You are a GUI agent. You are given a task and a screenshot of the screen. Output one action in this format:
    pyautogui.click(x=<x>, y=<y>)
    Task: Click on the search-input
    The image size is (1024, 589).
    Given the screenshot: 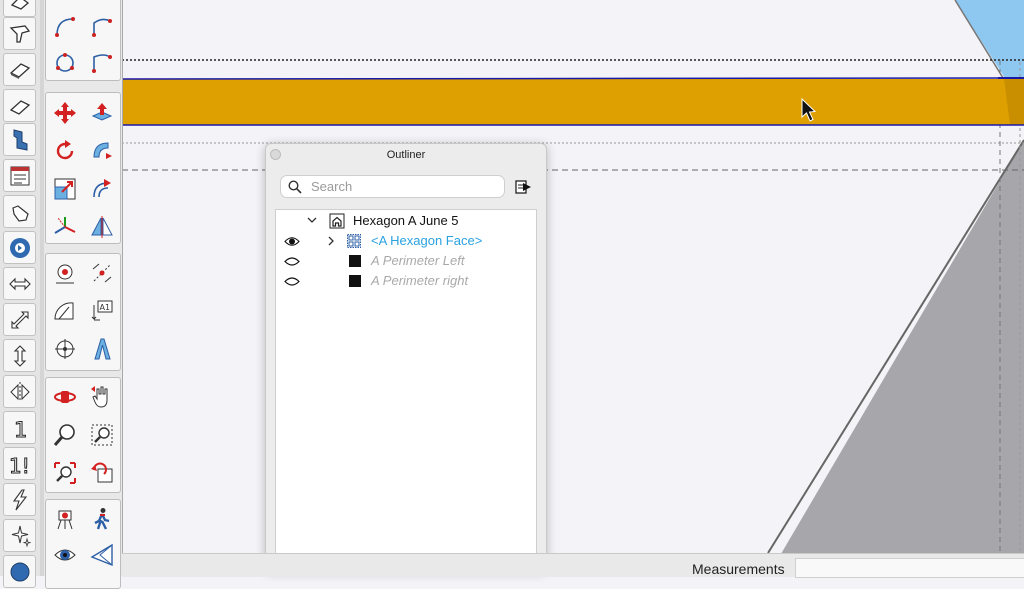 What is the action you would take?
    pyautogui.click(x=403, y=186)
    